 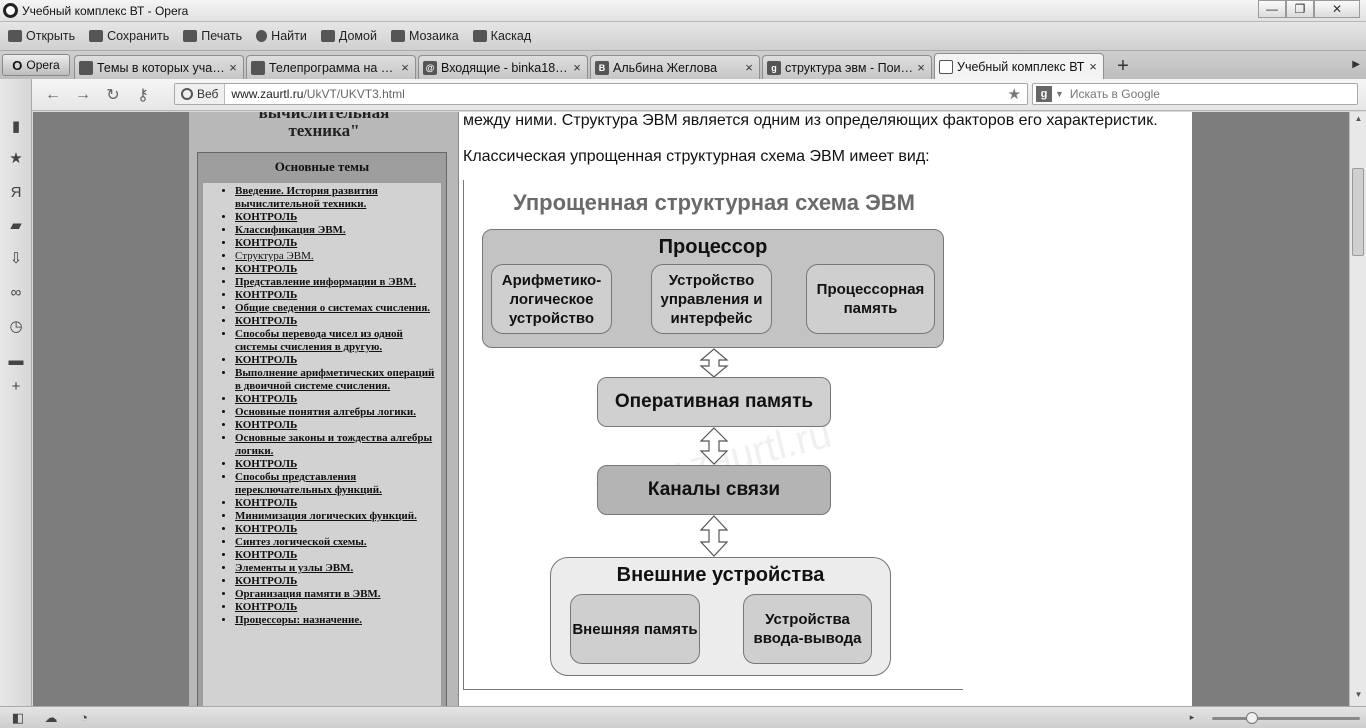 I want to click on chevron-down-icon: ▼, so click(x=1059, y=94).